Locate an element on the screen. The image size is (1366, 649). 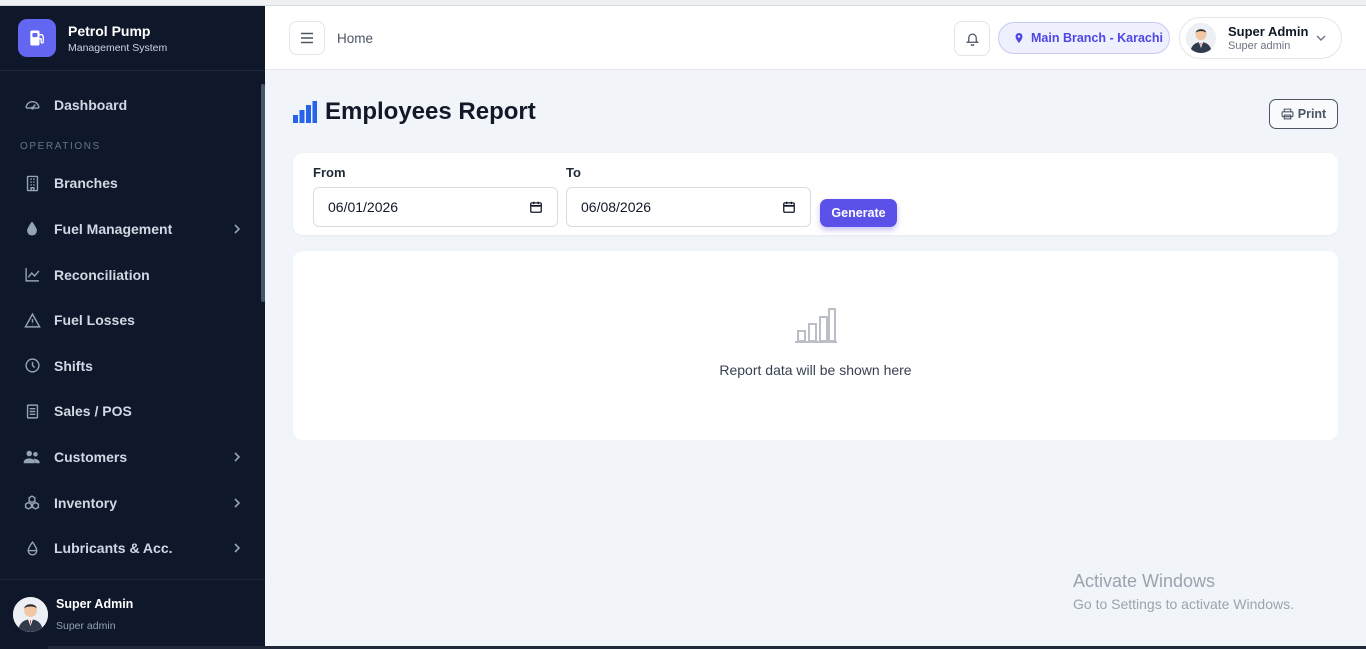
watermark-title: Activate Windows is located at coordinates (1144, 581).